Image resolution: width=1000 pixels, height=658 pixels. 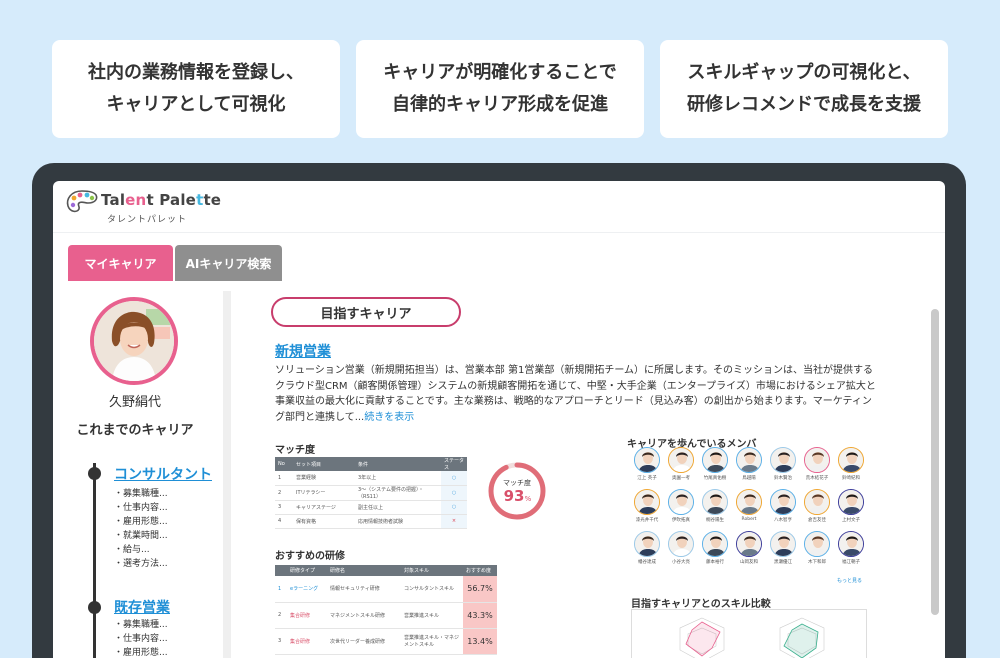 I want to click on match-title: マッチ度, so click(x=295, y=450).